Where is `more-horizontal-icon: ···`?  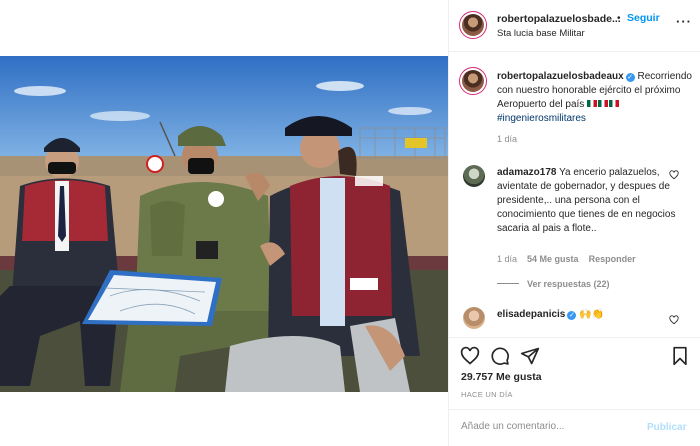 more-horizontal-icon: ··· is located at coordinates (684, 21).